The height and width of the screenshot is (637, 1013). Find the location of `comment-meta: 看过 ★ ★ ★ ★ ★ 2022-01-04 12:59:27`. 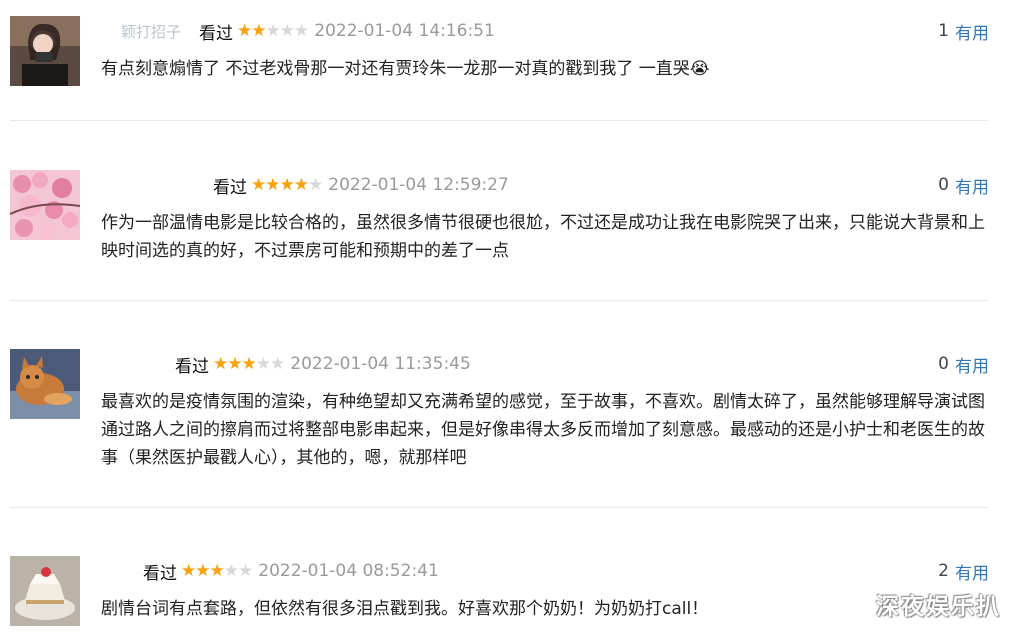

comment-meta: 看过 ★ ★ ★ ★ ★ 2022-01-04 12:59:27 is located at coordinates (305, 186).